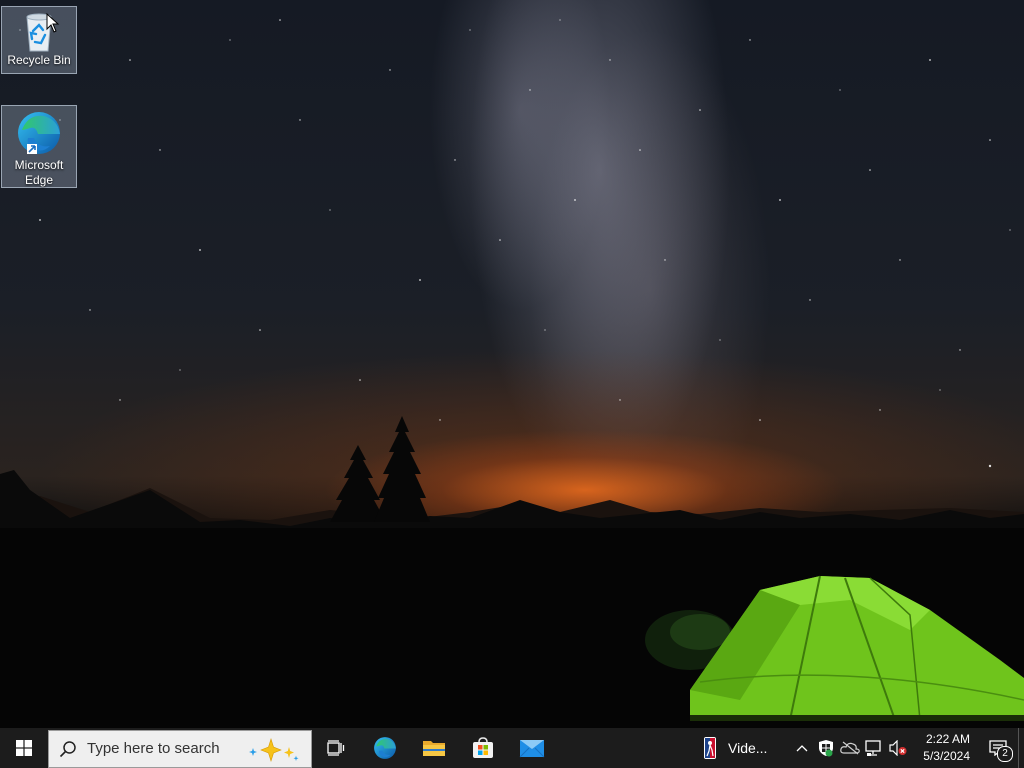 The height and width of the screenshot is (768, 1024). I want to click on mail-icon, so click(531, 749).